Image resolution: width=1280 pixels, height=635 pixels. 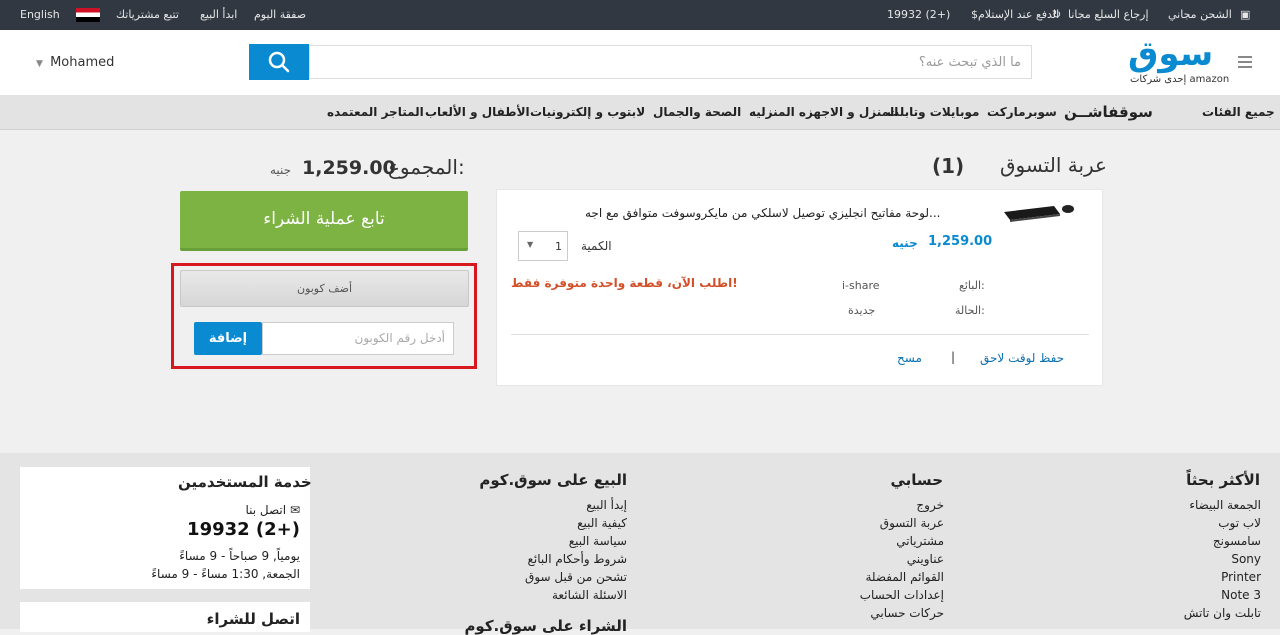 What do you see at coordinates (823, 112) in the screenshot?
I see `nav-home-appliances: المنزل و الاجهزه المنزليه` at bounding box center [823, 112].